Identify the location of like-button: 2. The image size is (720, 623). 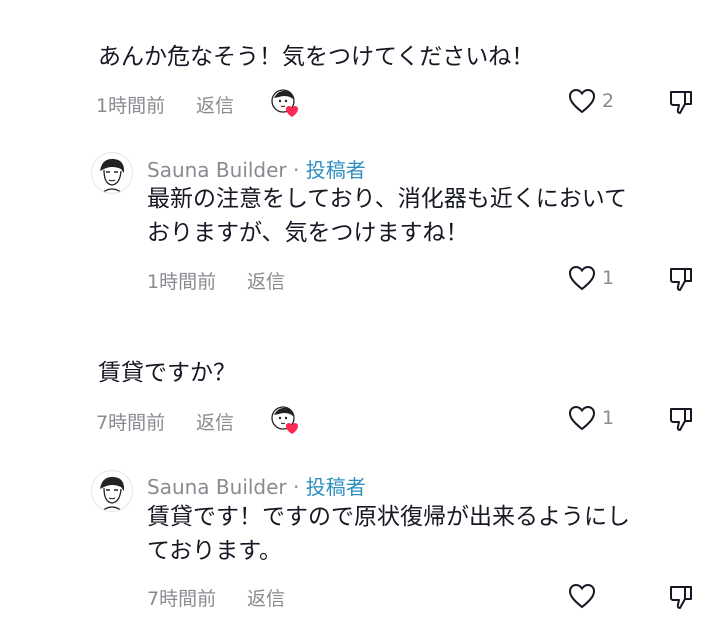
(591, 101).